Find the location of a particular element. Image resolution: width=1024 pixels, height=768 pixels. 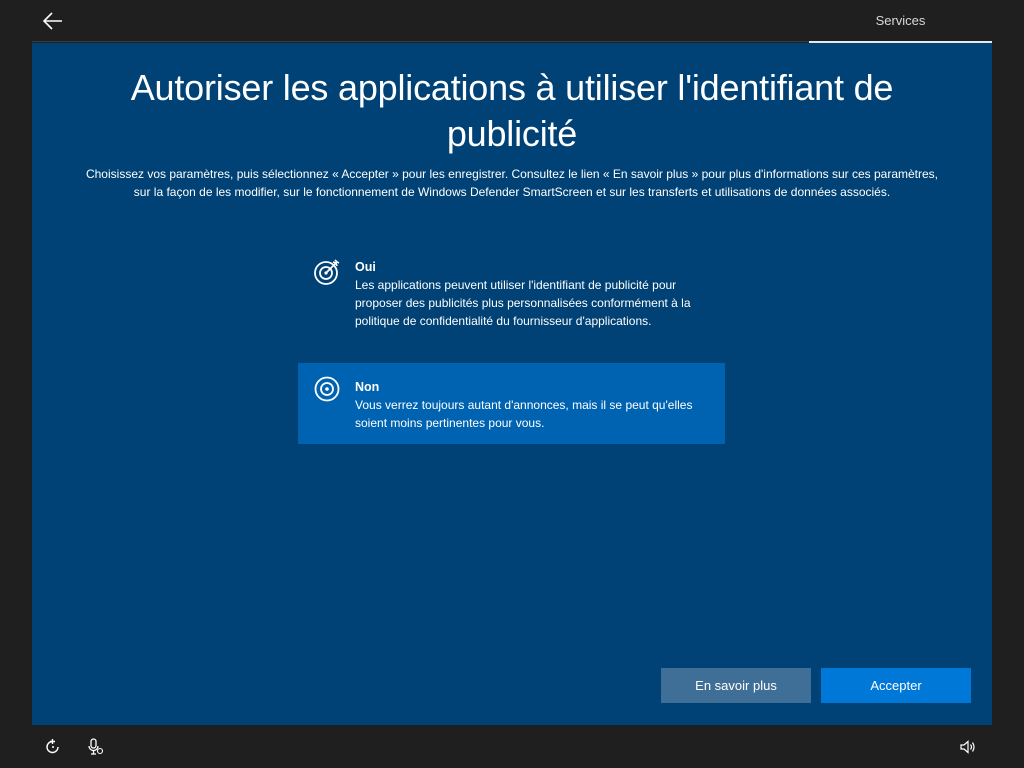

back-button is located at coordinates (53, 21).